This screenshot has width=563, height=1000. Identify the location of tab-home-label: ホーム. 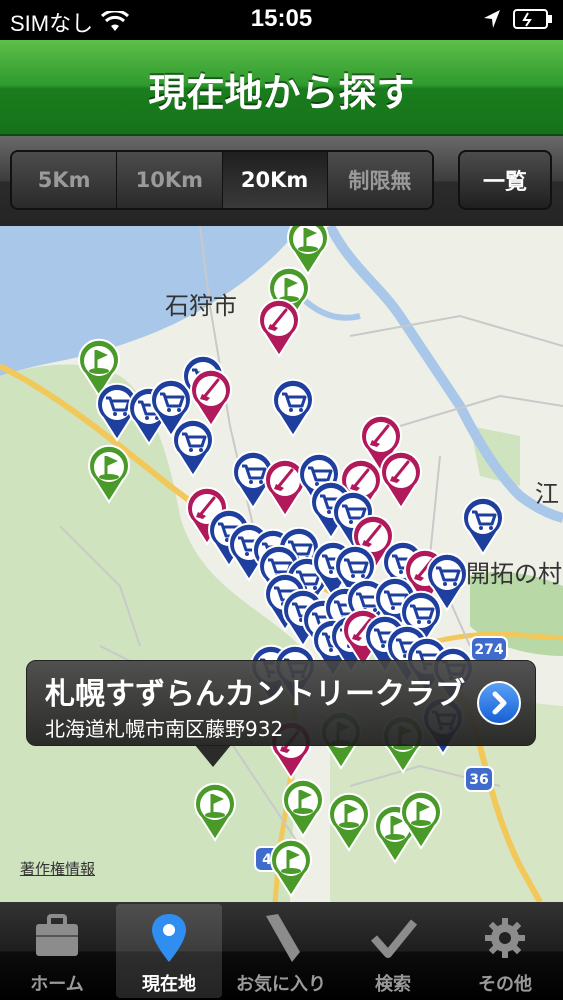
(57, 984).